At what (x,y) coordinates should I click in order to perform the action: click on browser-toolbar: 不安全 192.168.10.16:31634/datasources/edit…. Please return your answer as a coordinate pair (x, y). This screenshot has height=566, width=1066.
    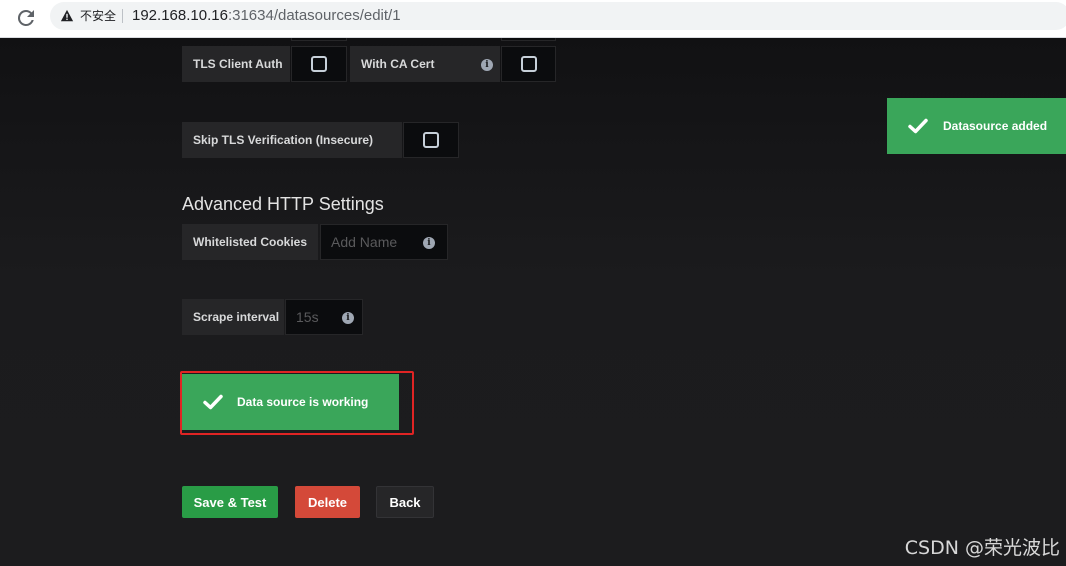
    Looking at the image, I should click on (533, 19).